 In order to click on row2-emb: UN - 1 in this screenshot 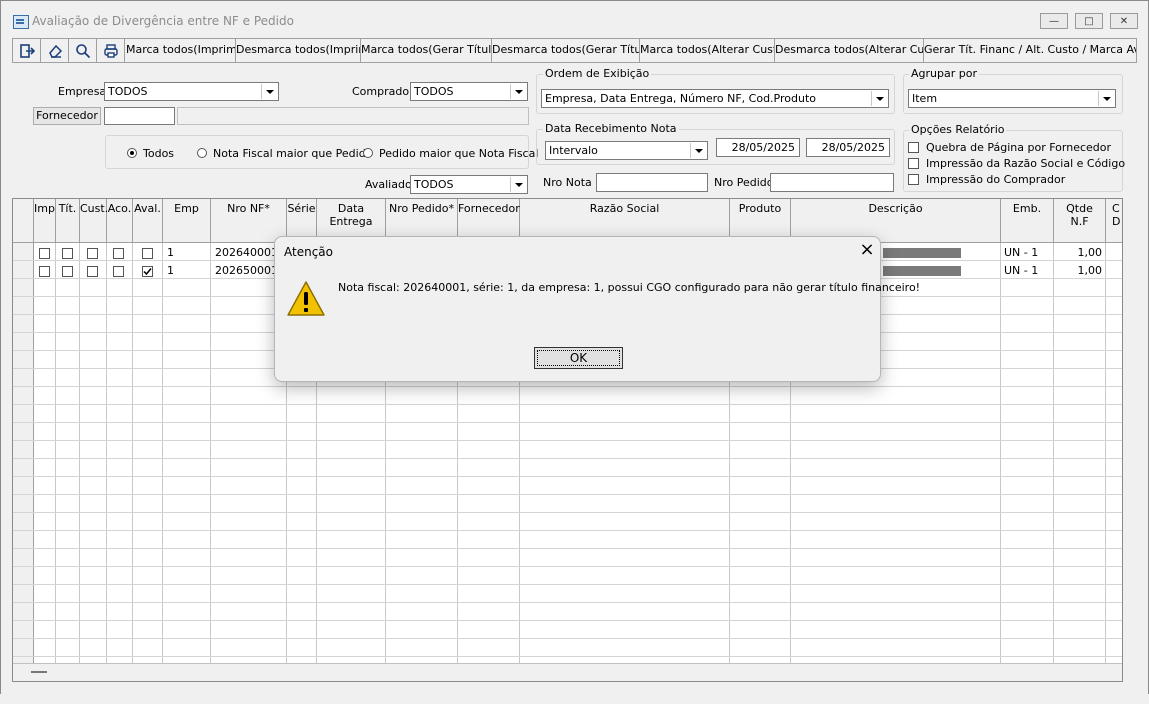, I will do `click(1021, 270)`.